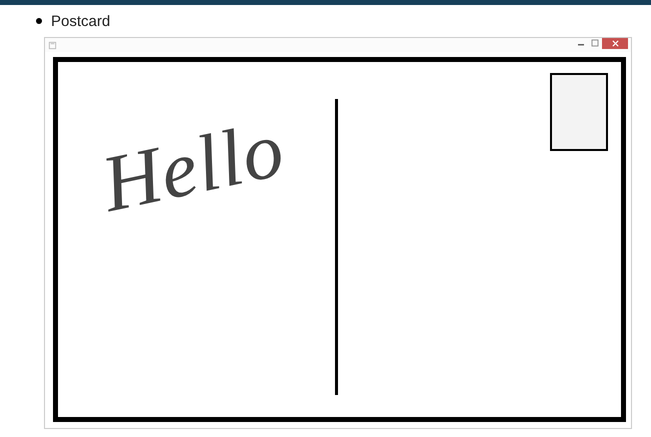  What do you see at coordinates (80, 21) in the screenshot?
I see `bullet-text: Postcard` at bounding box center [80, 21].